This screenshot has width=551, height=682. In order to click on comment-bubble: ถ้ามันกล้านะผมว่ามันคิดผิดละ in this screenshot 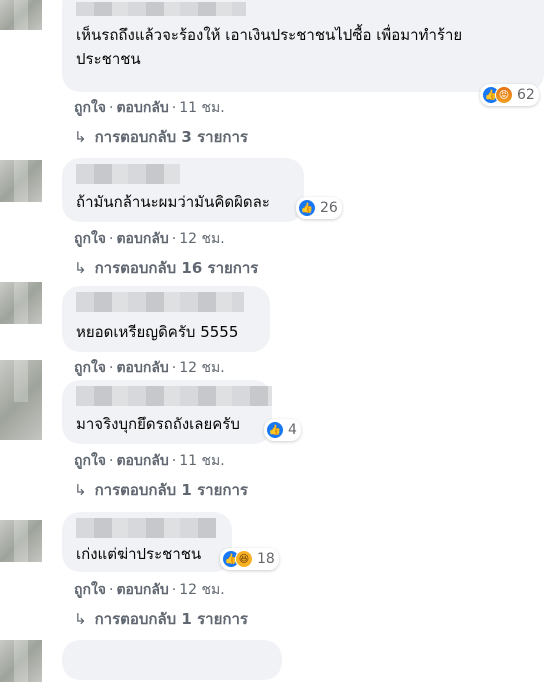, I will do `click(183, 190)`.